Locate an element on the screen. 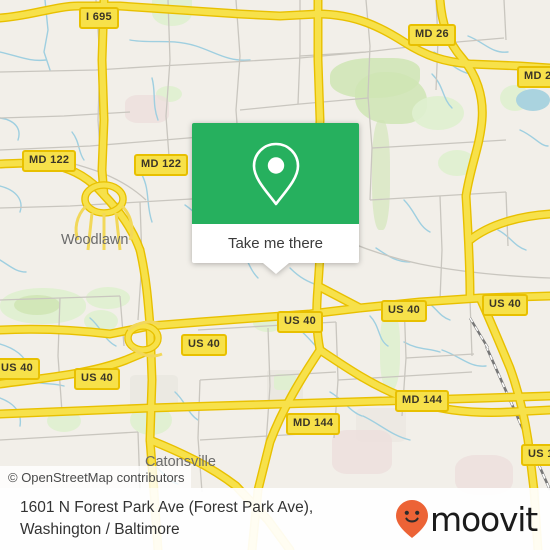  location-title-line2: Washington / Baltimore is located at coordinates (100, 529).